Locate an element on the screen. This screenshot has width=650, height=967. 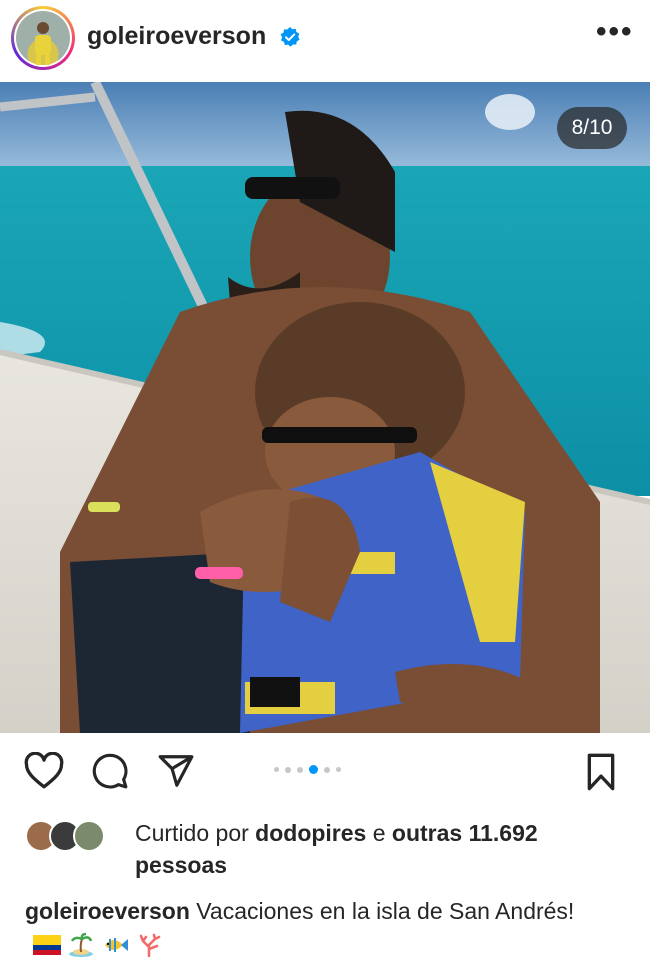
carousel-indicator is located at coordinates (307, 769).